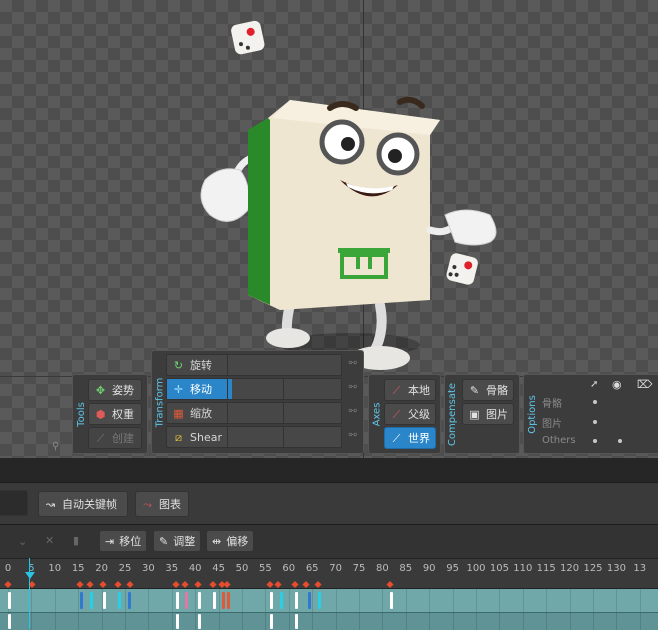  I want to click on compensate-bones-button: ✎ 骨骼, so click(488, 390).